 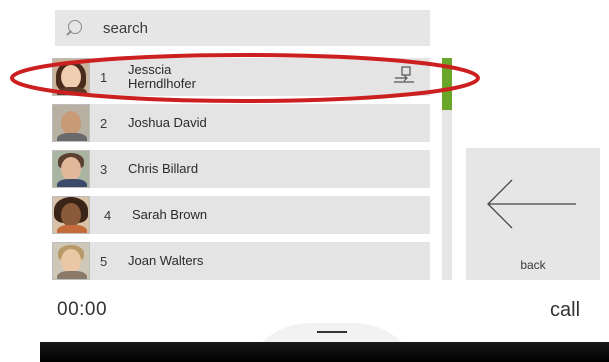 I want to click on contact-name: Jesscia Herndlhofer, so click(x=162, y=77).